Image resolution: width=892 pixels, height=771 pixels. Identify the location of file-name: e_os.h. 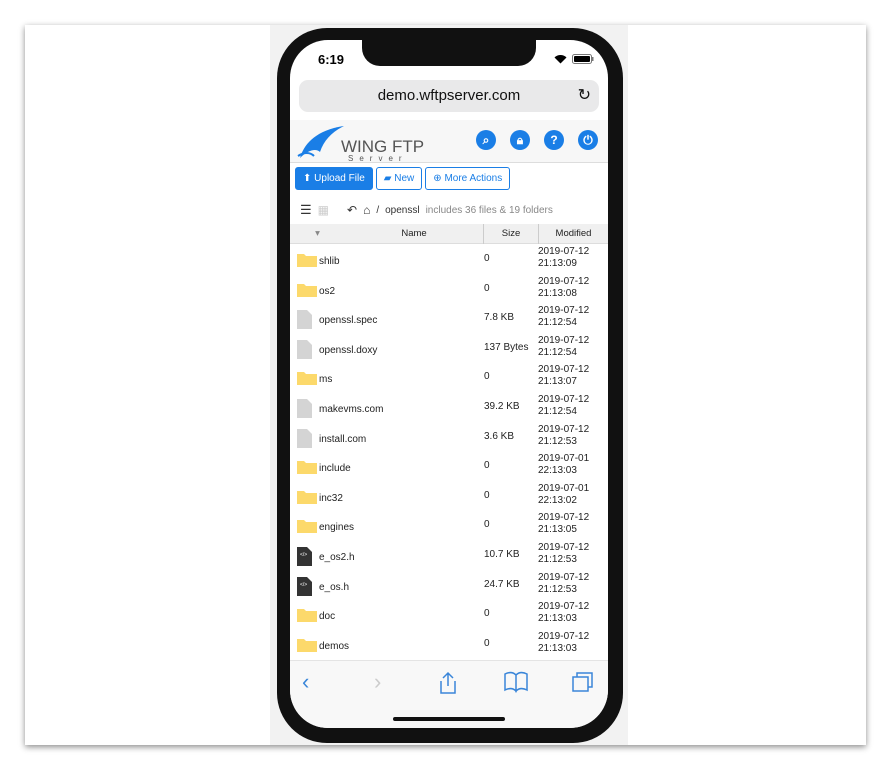
(334, 587).